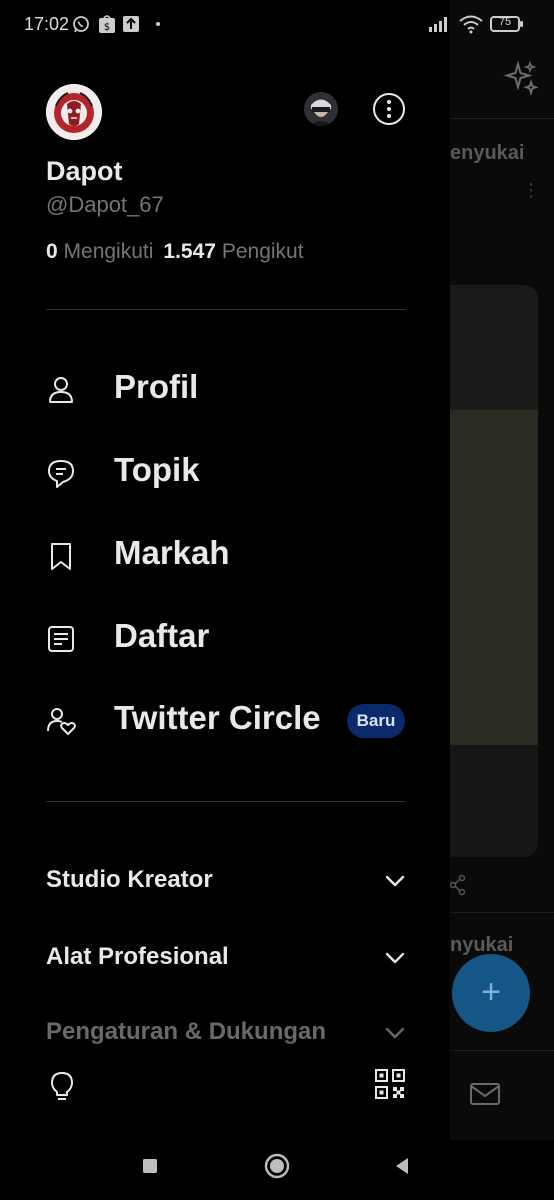 The width and height of the screenshot is (554, 1200). I want to click on followers-label: Pengikut, so click(262, 251).